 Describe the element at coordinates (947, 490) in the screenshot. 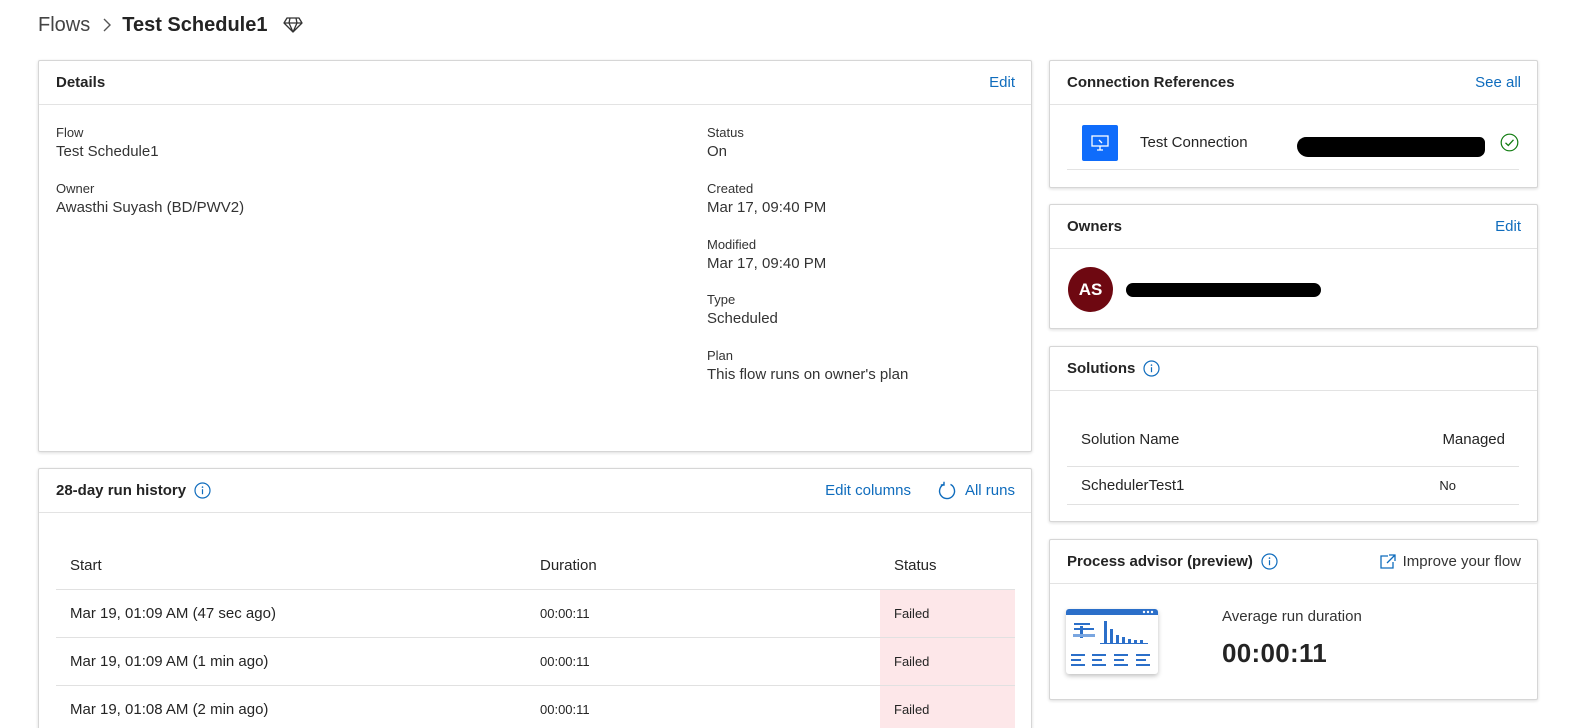

I see `refresh-icon` at that location.